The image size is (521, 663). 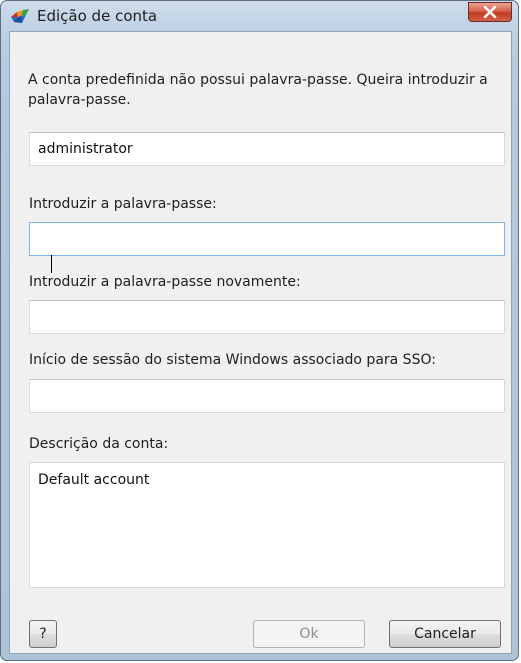 What do you see at coordinates (445, 634) in the screenshot?
I see `cancel-button: Cancelar` at bounding box center [445, 634].